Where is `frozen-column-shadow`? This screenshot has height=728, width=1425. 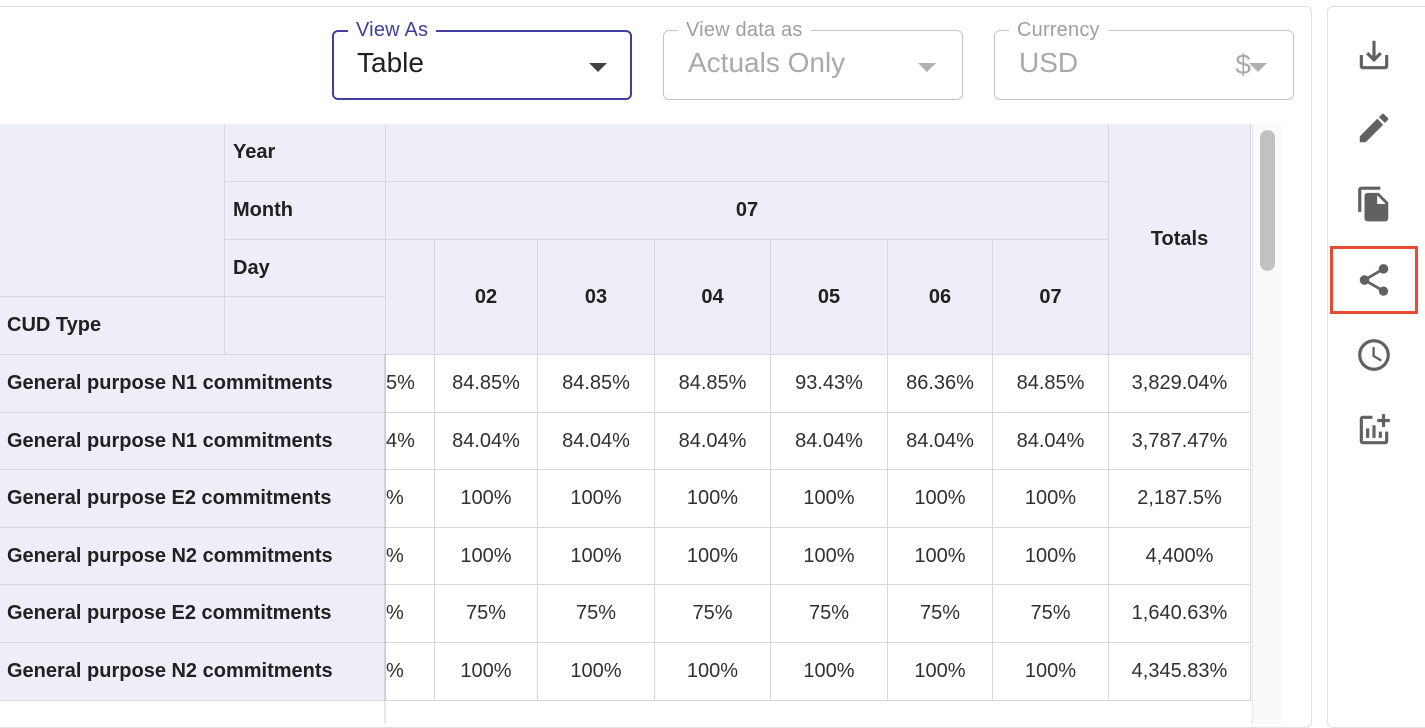
frozen-column-shadow is located at coordinates (385, 539).